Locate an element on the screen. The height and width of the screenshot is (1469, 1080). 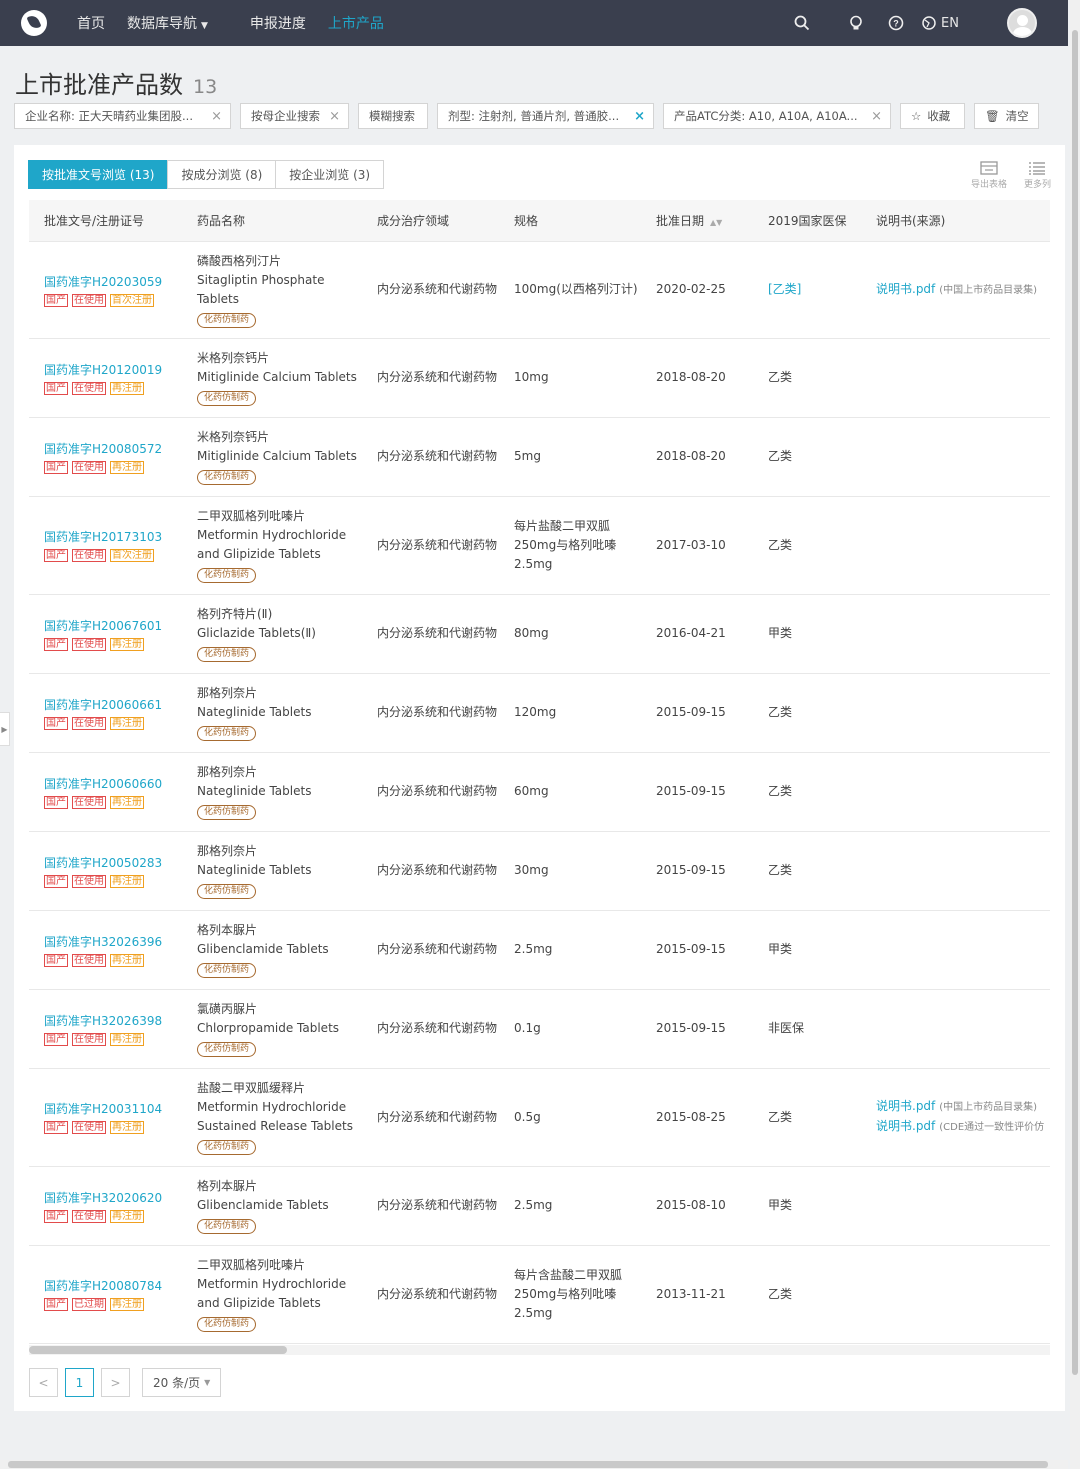
approval-number-link: 国药准字H20080784 is located at coordinates (113, 1286).